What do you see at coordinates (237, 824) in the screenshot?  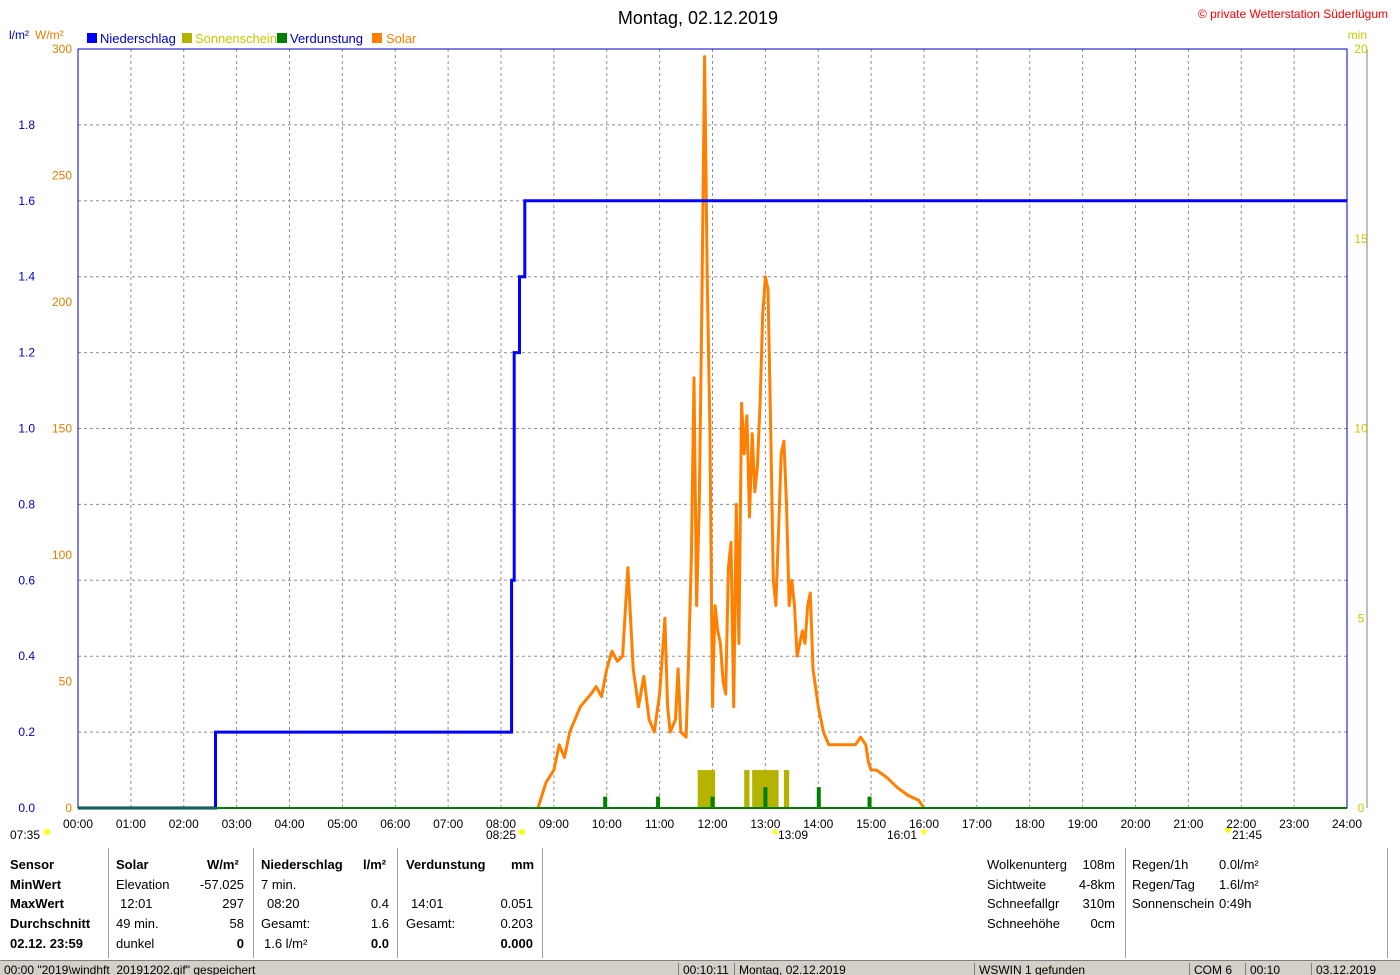 I see `x-tick-label: 03:00` at bounding box center [237, 824].